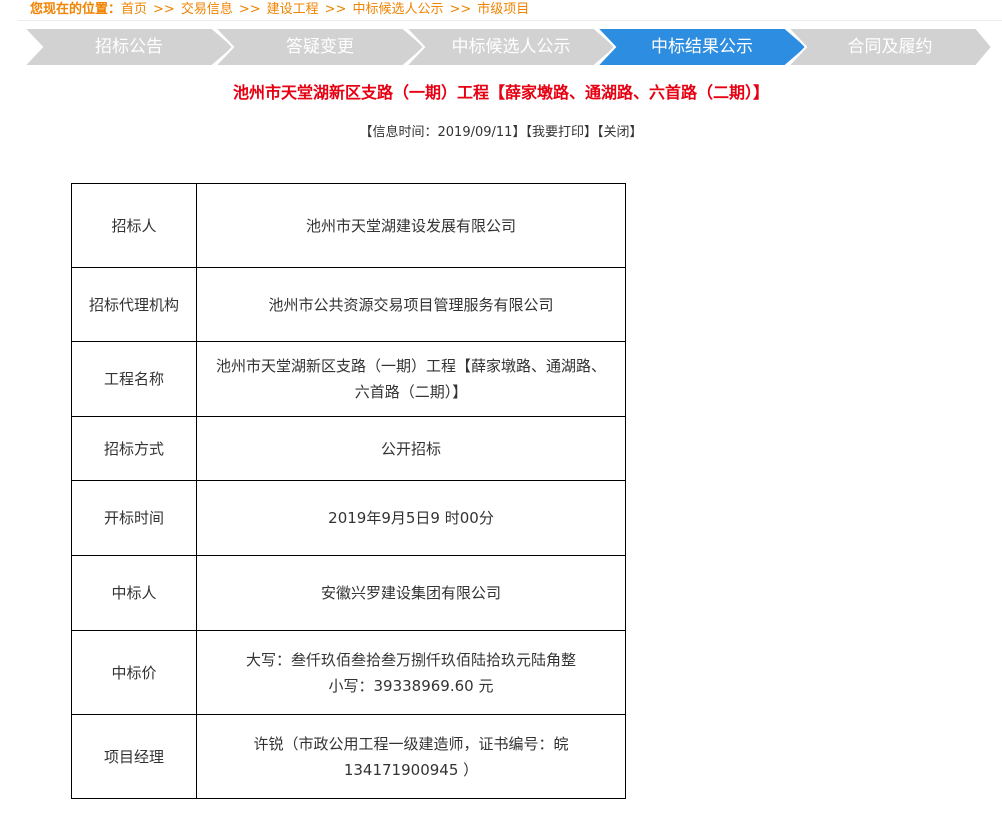 The height and width of the screenshot is (825, 1002). I want to click on breadcrumb-construction: 建设工程, so click(293, 9).